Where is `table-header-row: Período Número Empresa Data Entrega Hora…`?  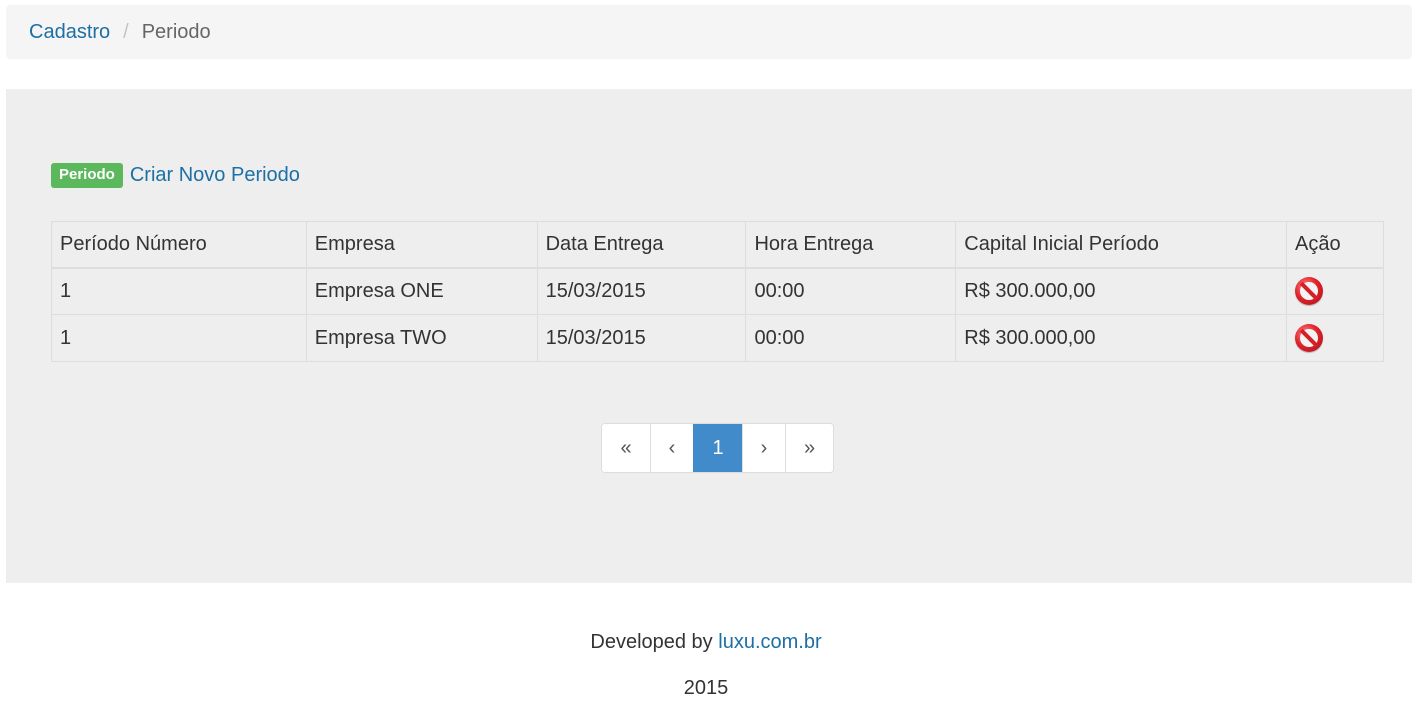 table-header-row: Período Número Empresa Data Entrega Hora… is located at coordinates (717, 245).